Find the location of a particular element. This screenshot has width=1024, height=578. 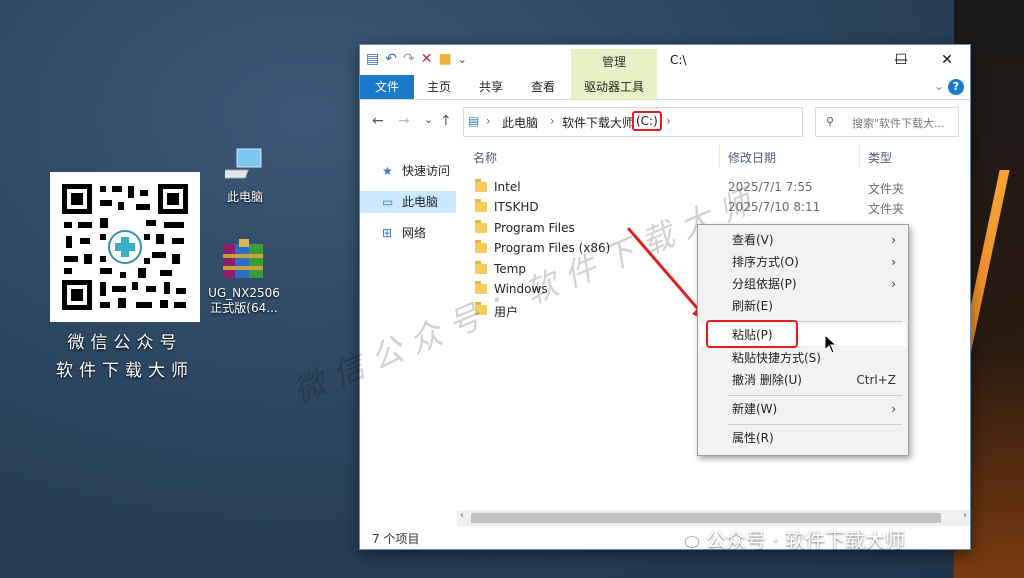

qr-caption-line1: 微信公众号 is located at coordinates (125, 343).